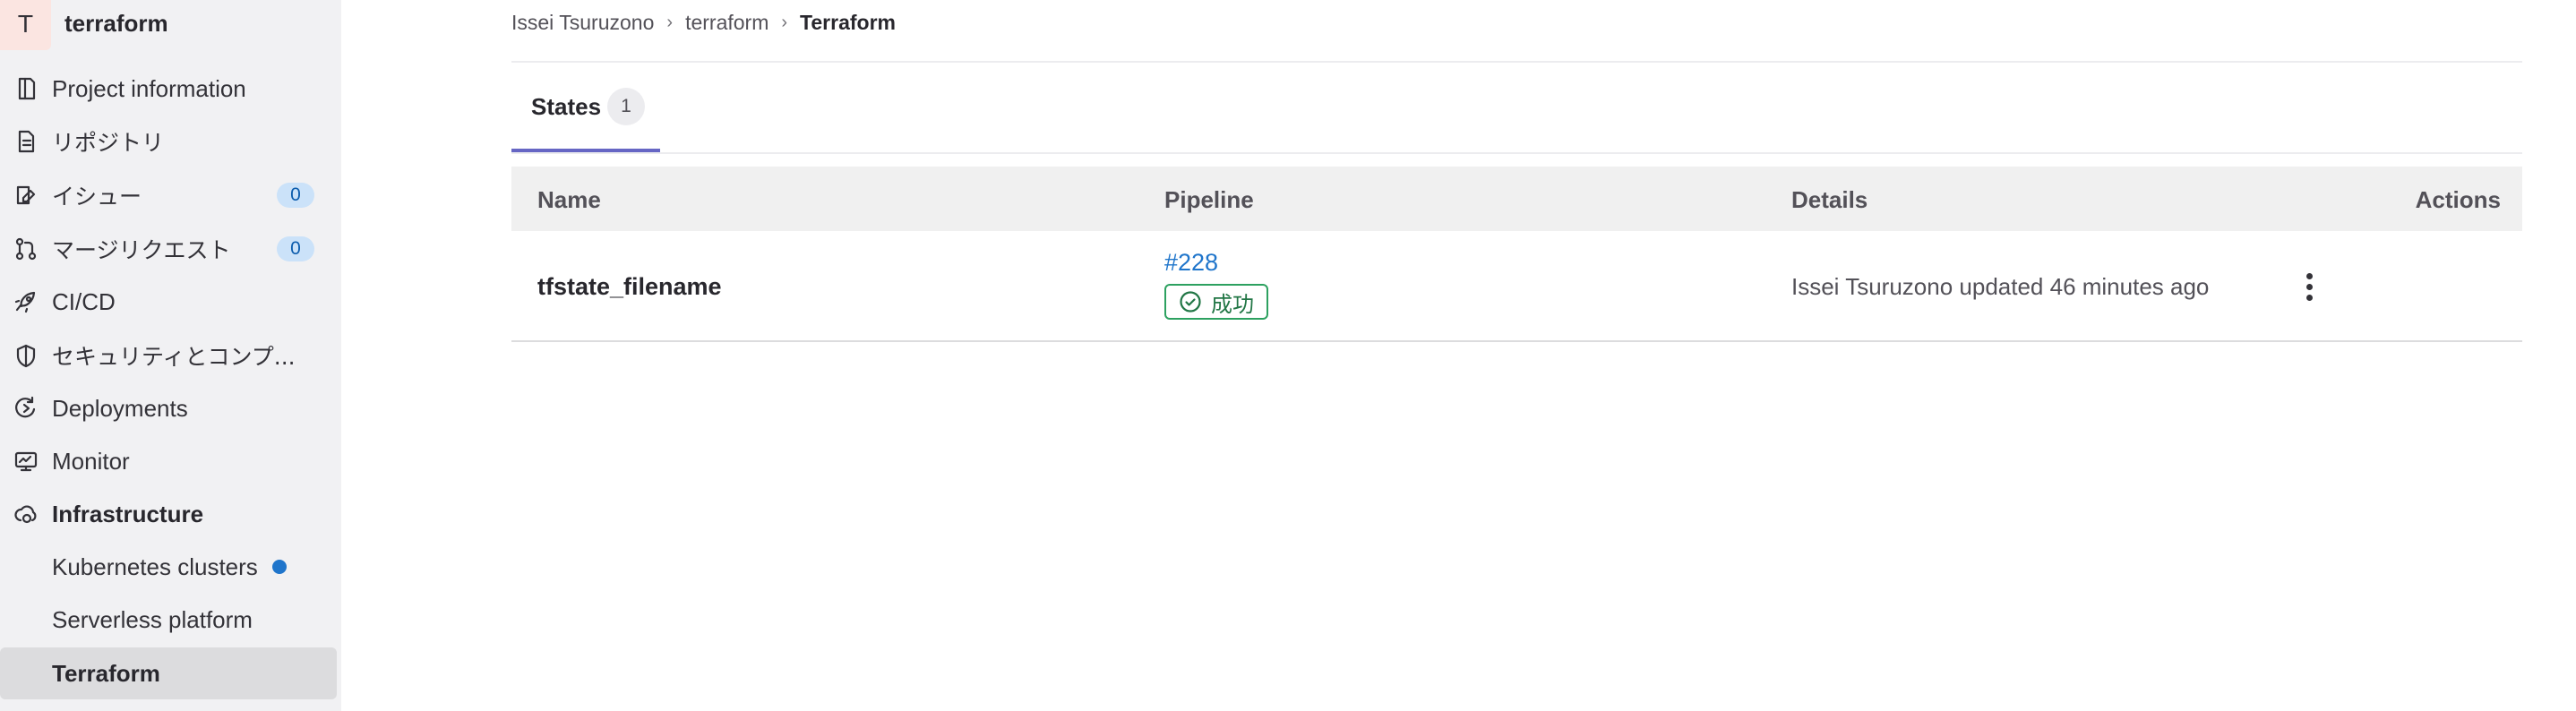 Image resolution: width=2576 pixels, height=711 pixels. I want to click on sidebar-item-deployments: Deployments, so click(170, 408).